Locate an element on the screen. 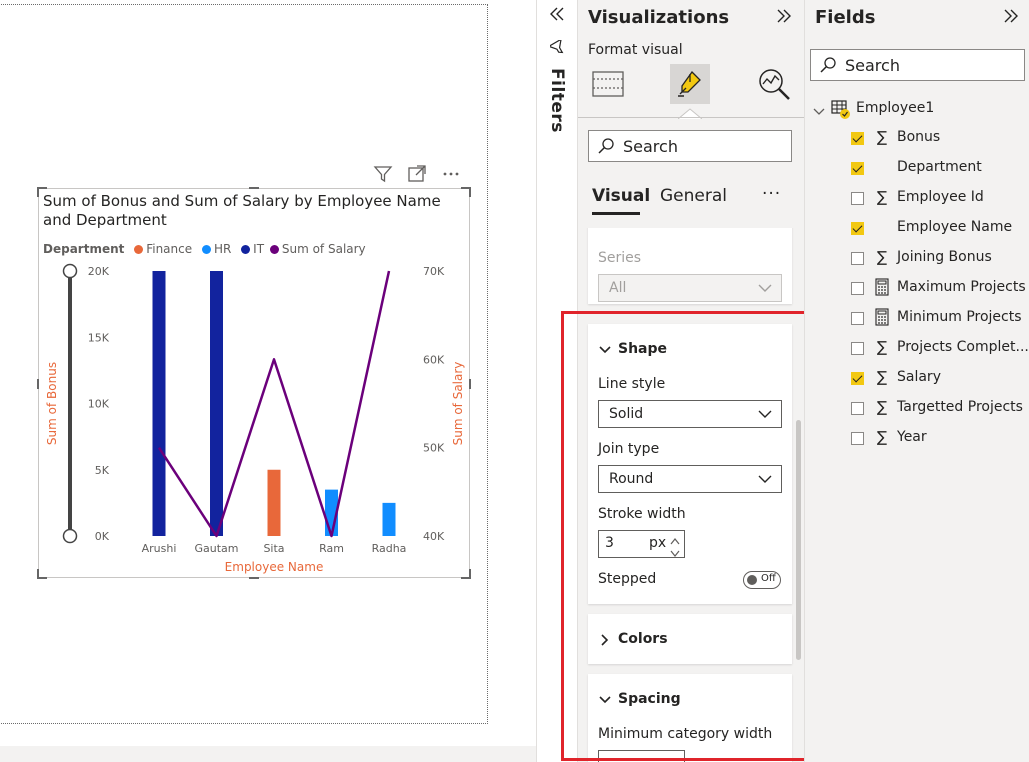  toggle-knob is located at coordinates (752, 580).